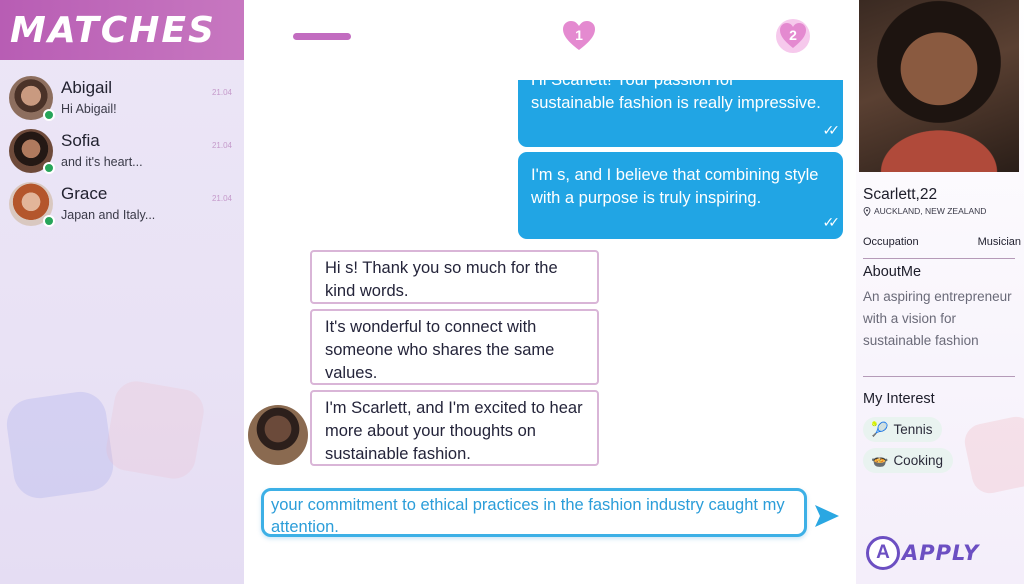  I want to click on occupation-value: Musician, so click(999, 242).